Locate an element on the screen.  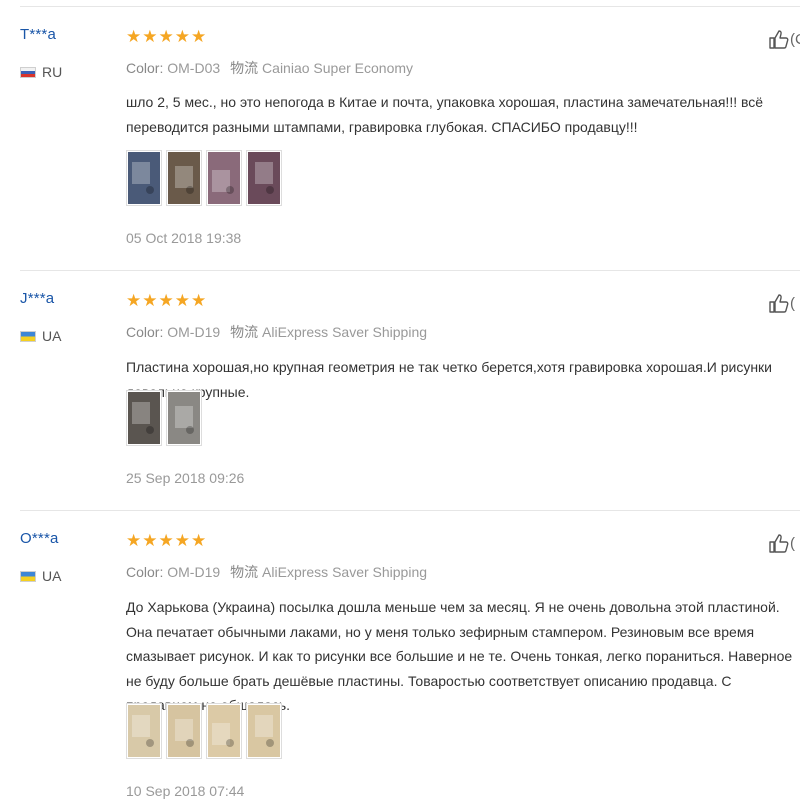
color-value: OM-D03 is located at coordinates (194, 68).